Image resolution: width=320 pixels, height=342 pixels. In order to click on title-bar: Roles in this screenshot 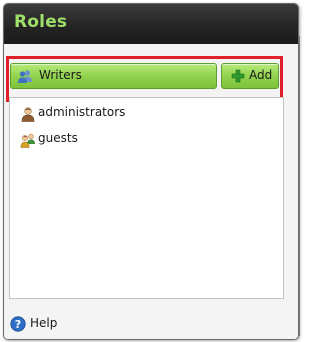, I will do `click(151, 24)`.